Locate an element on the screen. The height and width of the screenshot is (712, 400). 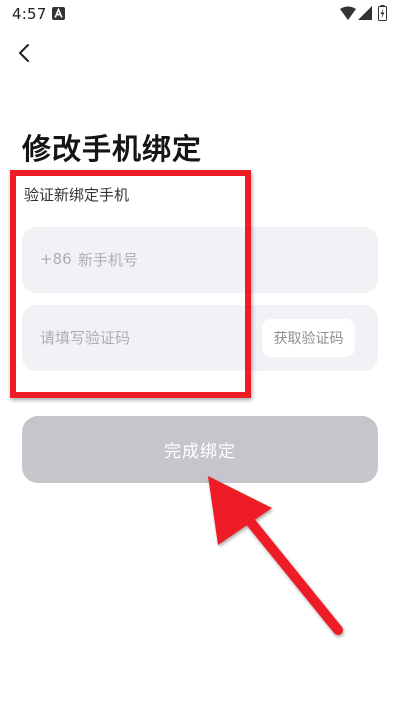
verification-code-input is located at coordinates (145, 338).